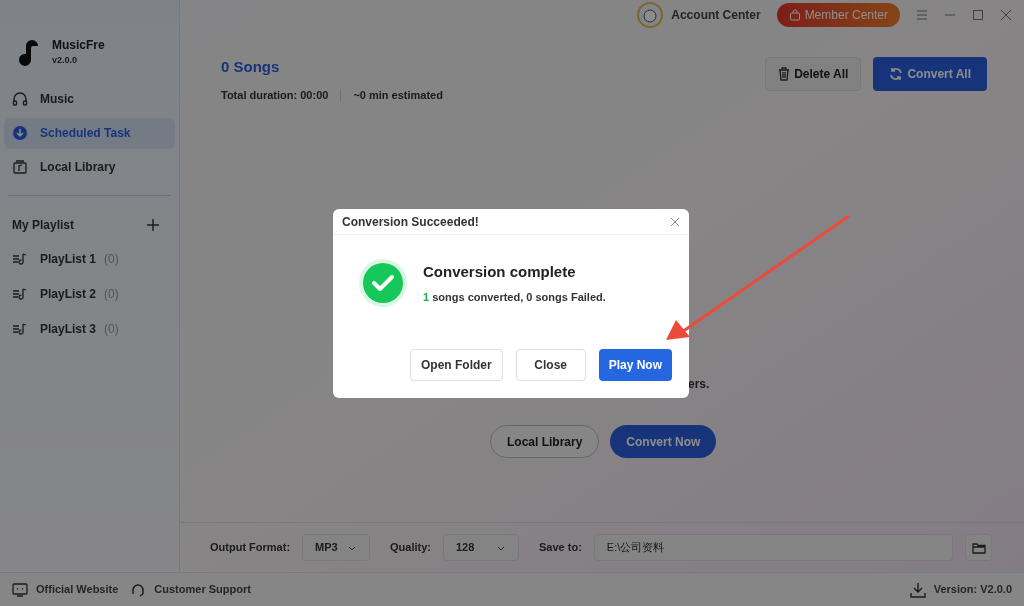 Image resolution: width=1024 pixels, height=606 pixels. I want to click on version-text: Version: V2.0.0, so click(972, 590).